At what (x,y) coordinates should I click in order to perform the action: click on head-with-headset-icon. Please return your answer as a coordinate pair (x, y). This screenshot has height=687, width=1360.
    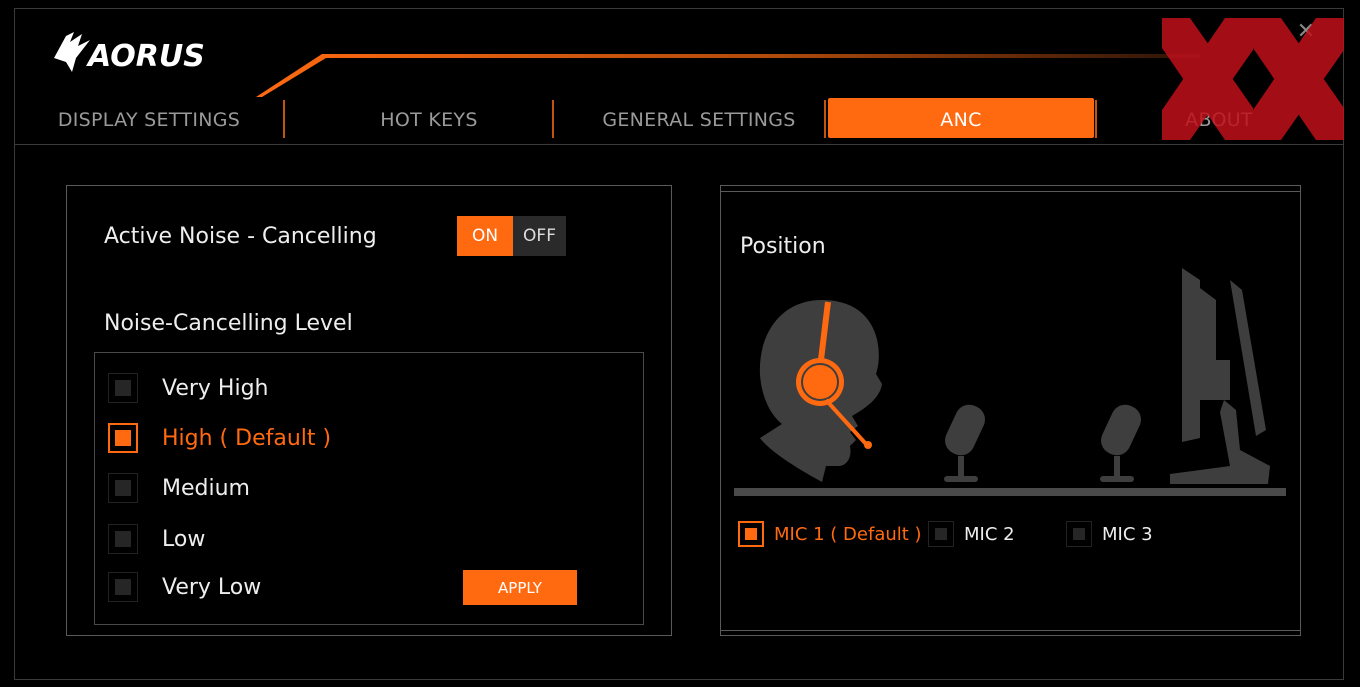
    Looking at the image, I should click on (820, 391).